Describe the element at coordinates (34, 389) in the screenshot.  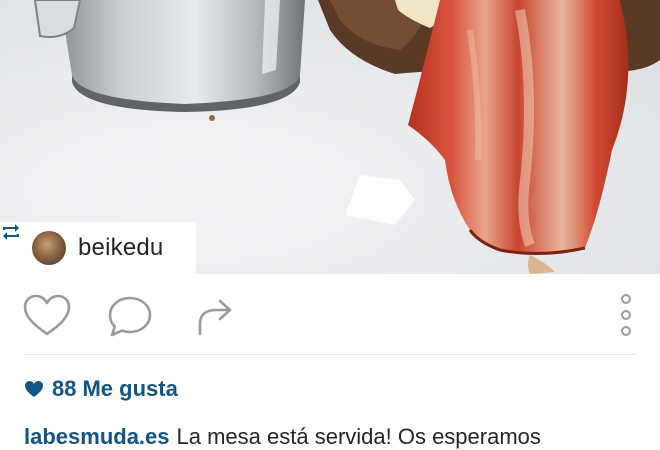
I see `heart-filled-icon` at that location.